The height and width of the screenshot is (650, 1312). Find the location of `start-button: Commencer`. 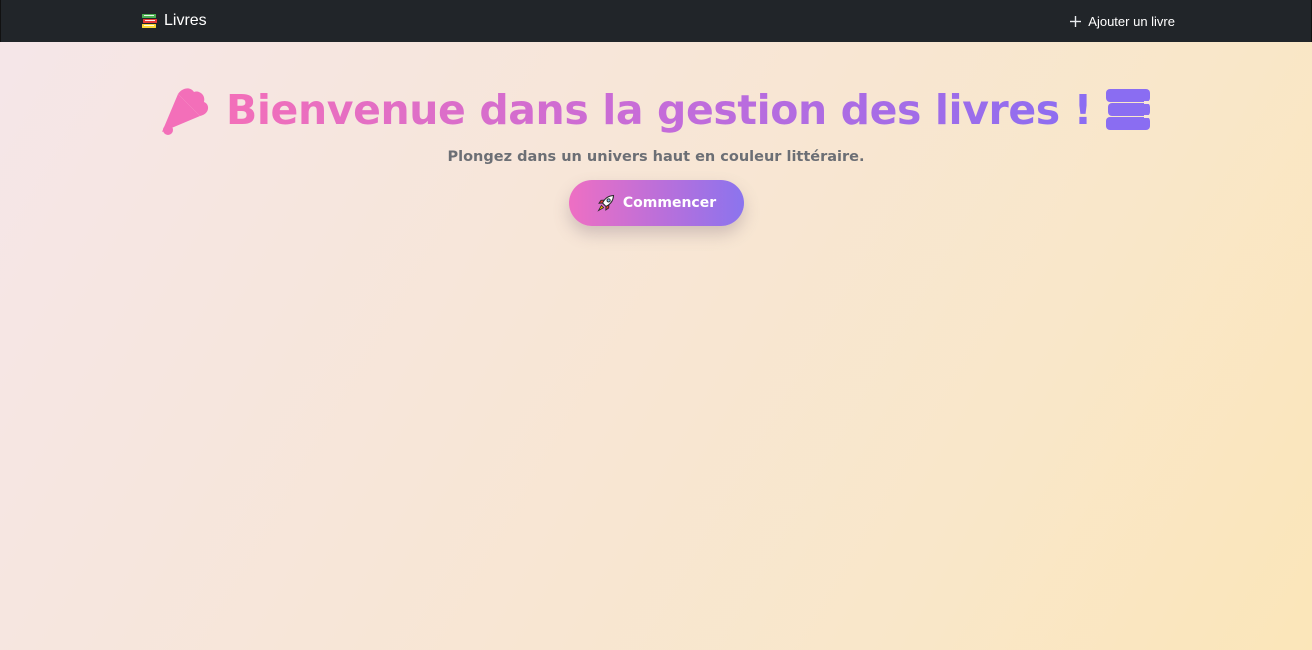

start-button: Commencer is located at coordinates (656, 203).